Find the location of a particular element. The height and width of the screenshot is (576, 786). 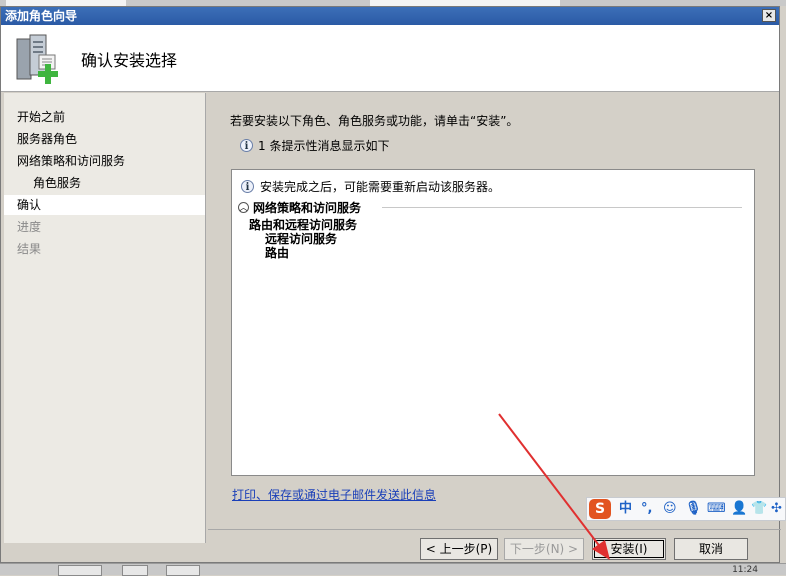

restart-note: i 安装完成之后，可能需要重新启动该服务器。 is located at coordinates (370, 186).